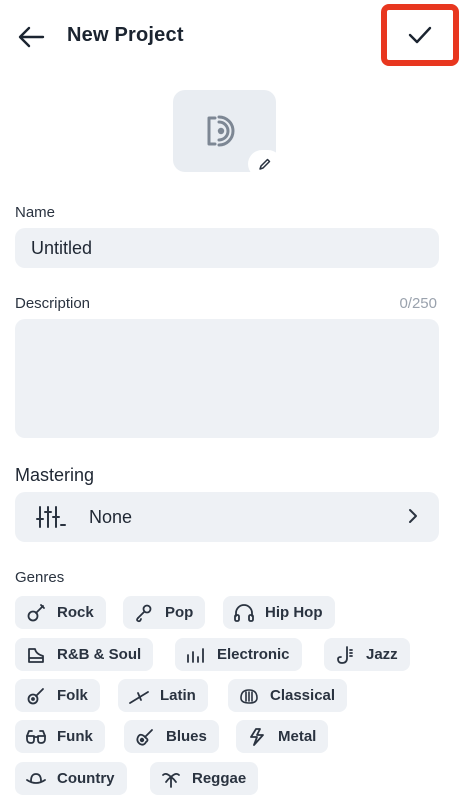 The width and height of the screenshot is (459, 797). I want to click on genre-label: Pop, so click(179, 612).